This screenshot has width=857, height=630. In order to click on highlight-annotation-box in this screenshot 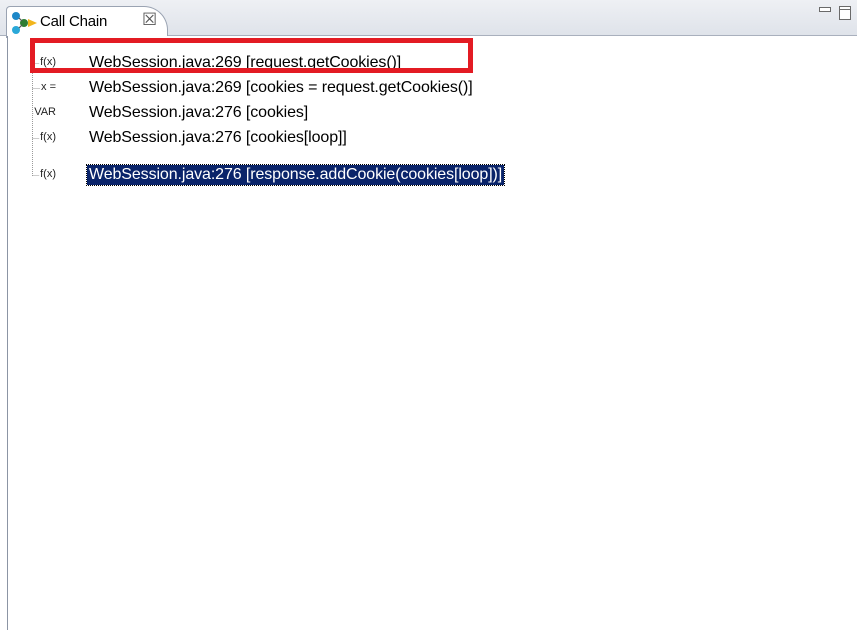, I will do `click(251, 55)`.